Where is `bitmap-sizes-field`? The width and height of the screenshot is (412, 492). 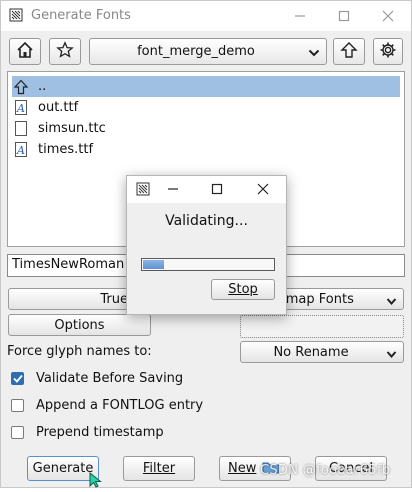
bitmap-sizes-field is located at coordinates (322, 326).